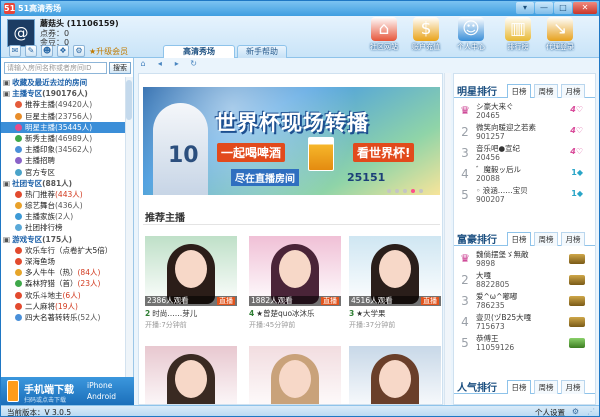  What do you see at coordinates (63, 160) in the screenshot?
I see `tree-item: 主播招聘` at bounding box center [63, 160].